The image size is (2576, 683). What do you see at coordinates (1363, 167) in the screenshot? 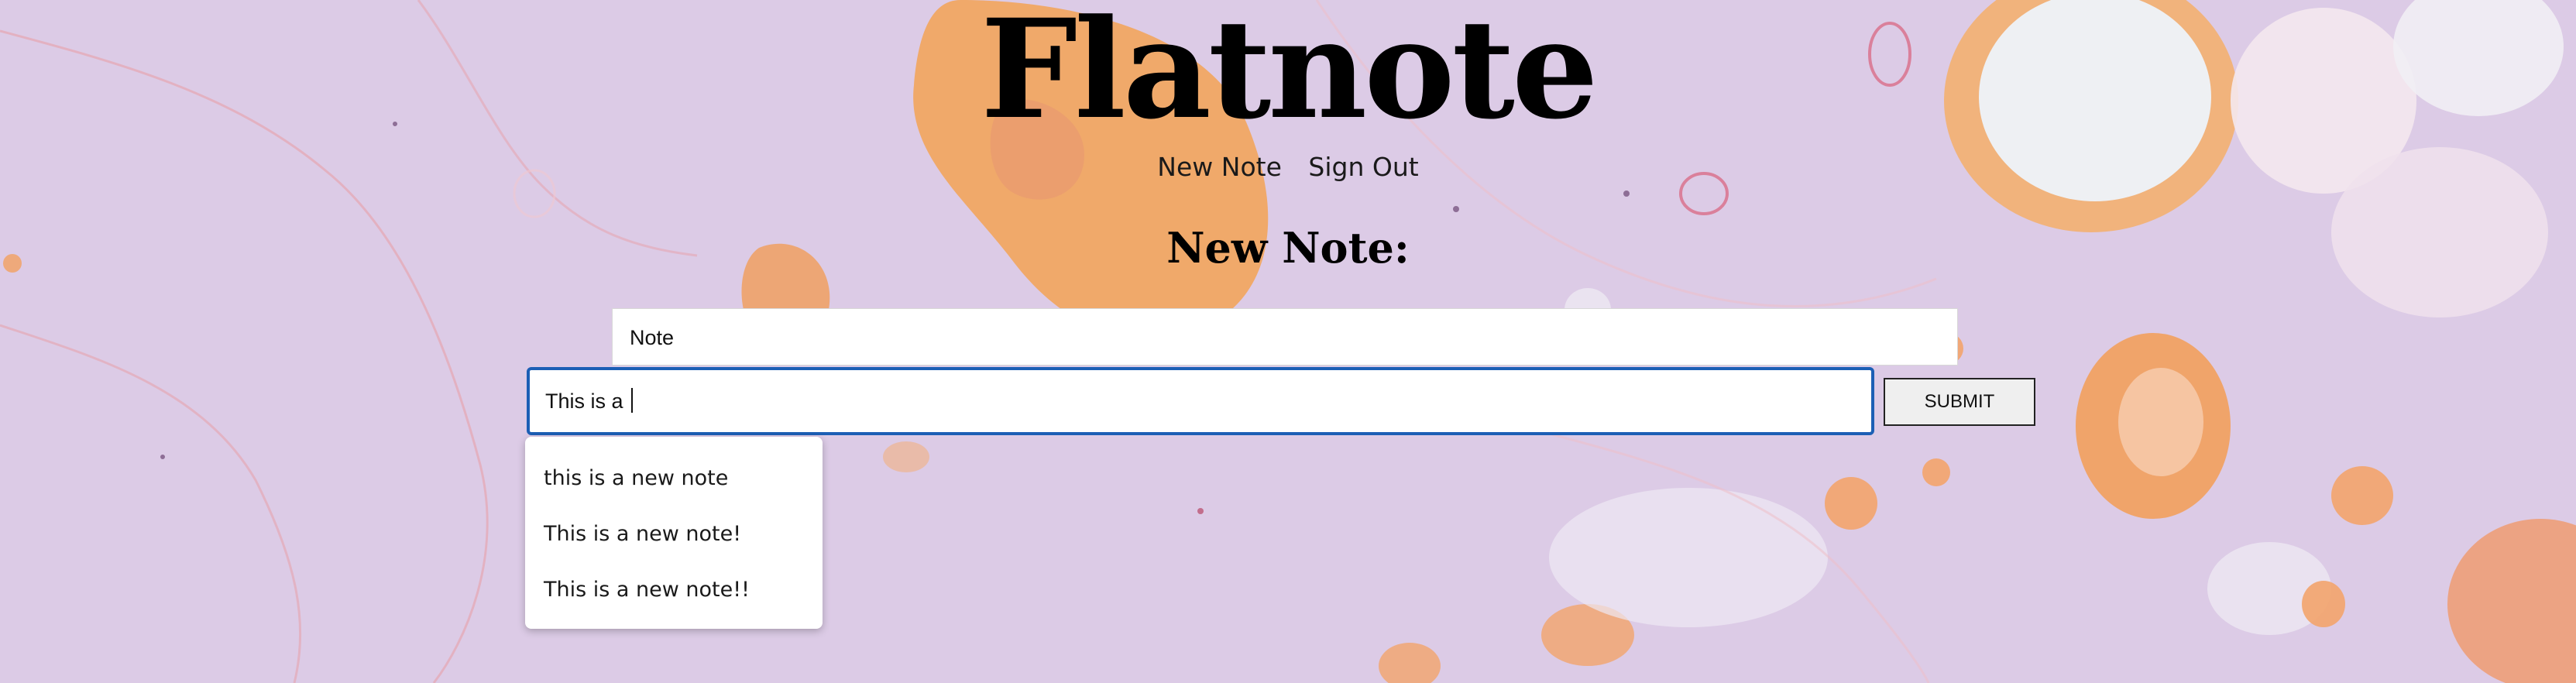
I see `nav-link-sign-out: Sign Out` at bounding box center [1363, 167].